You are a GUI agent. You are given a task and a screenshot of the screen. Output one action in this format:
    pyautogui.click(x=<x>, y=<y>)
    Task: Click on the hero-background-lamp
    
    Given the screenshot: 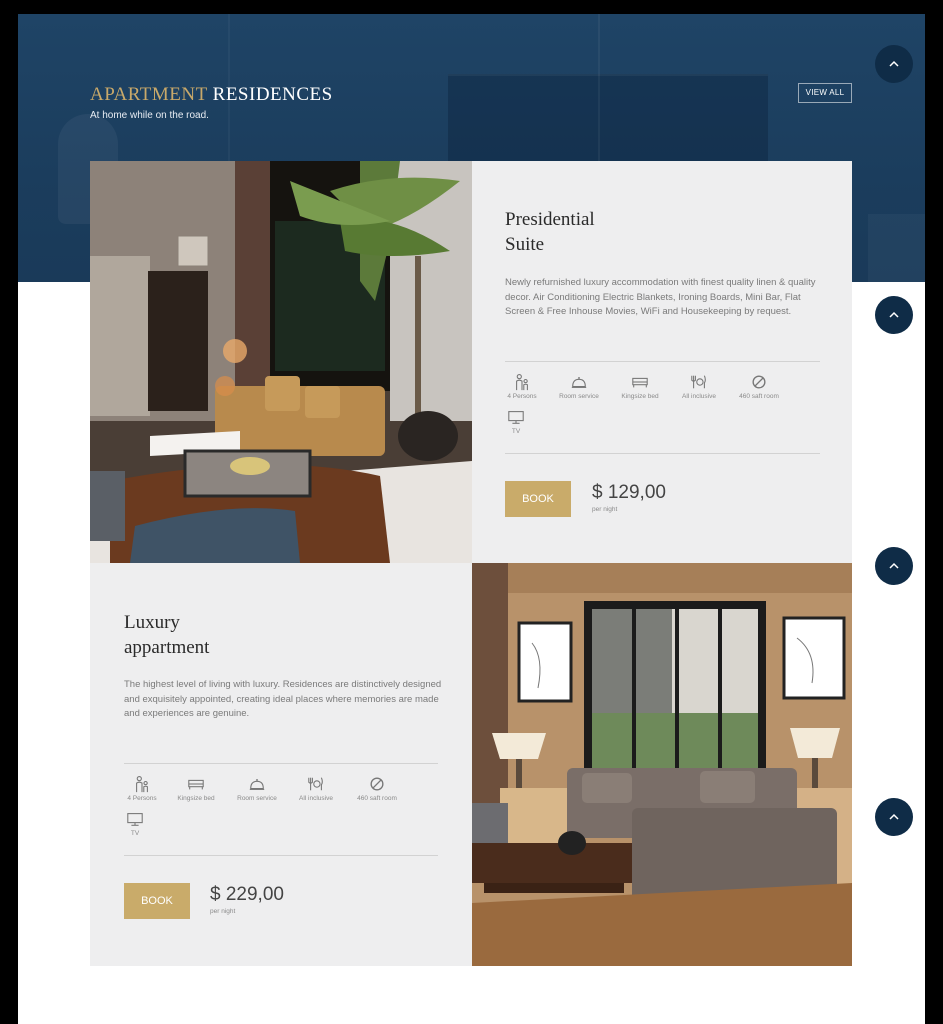 What is the action you would take?
    pyautogui.click(x=896, y=248)
    